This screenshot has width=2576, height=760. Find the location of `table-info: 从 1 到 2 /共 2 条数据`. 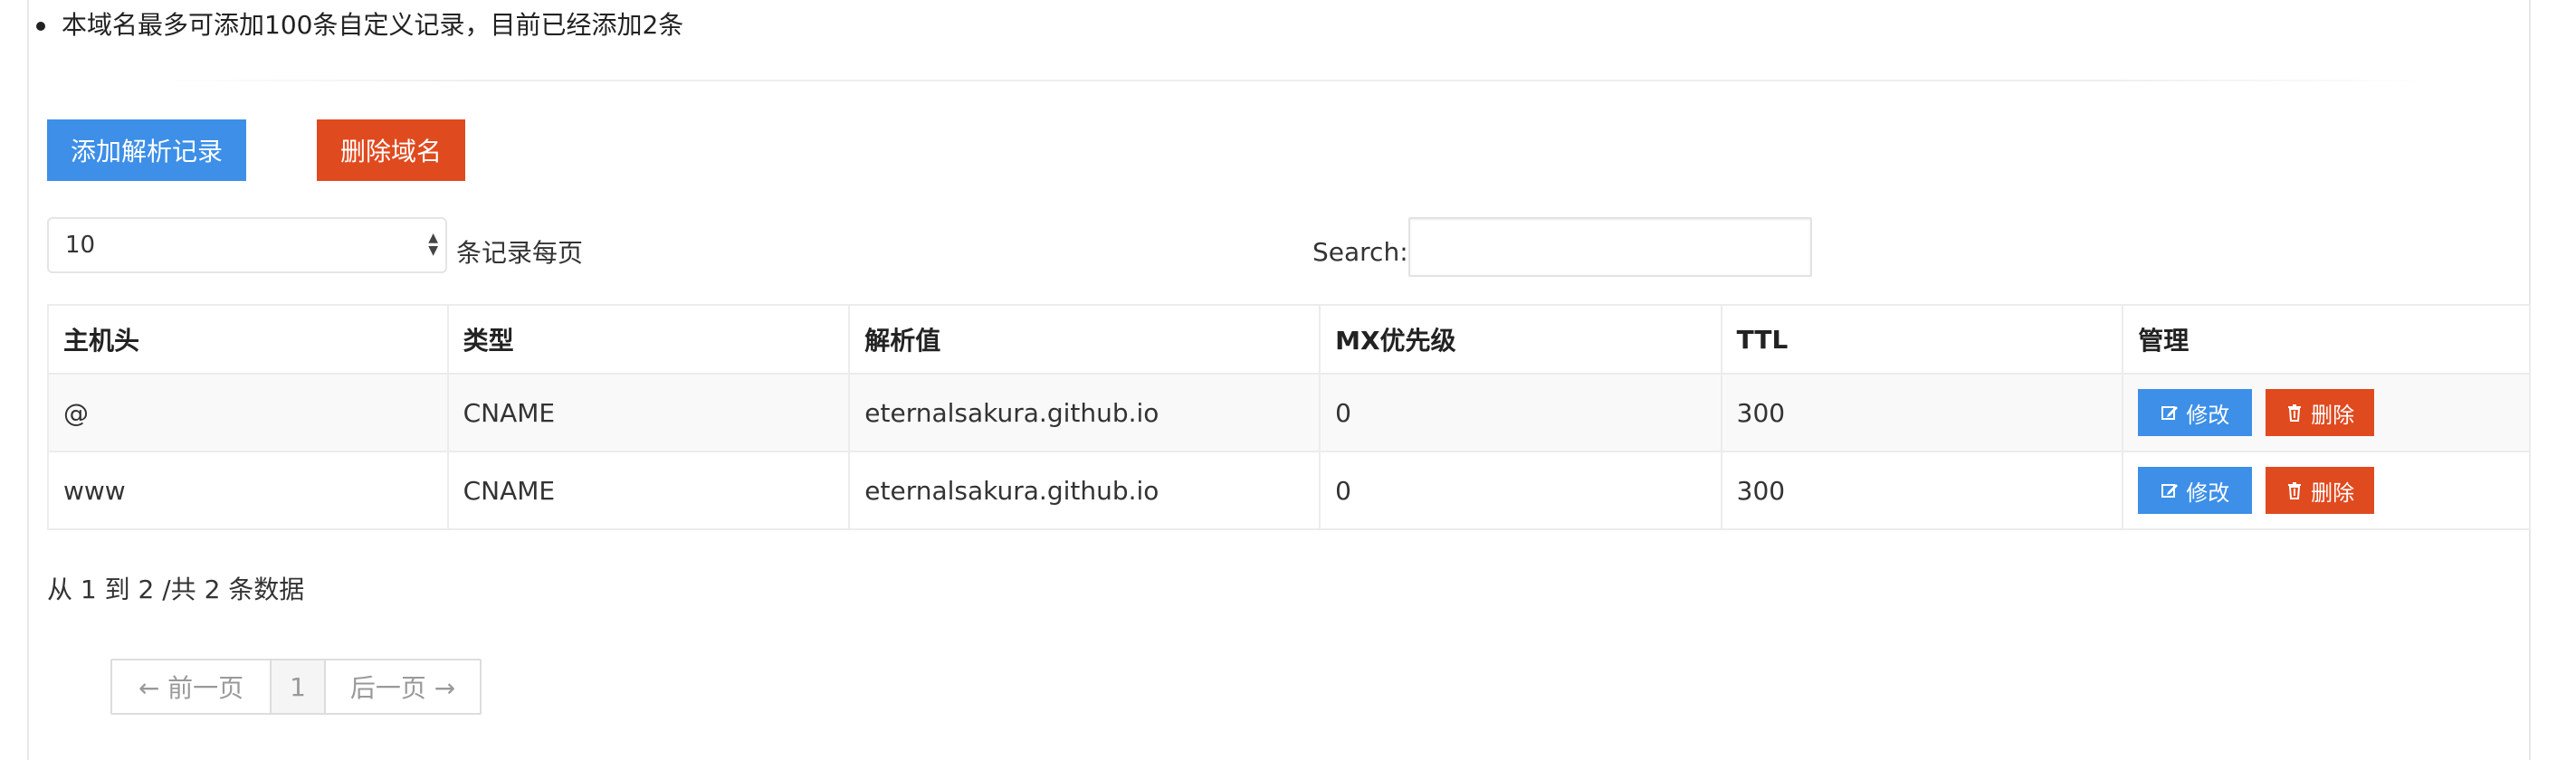

table-info: 从 1 到 2 /共 2 条数据 is located at coordinates (176, 589).